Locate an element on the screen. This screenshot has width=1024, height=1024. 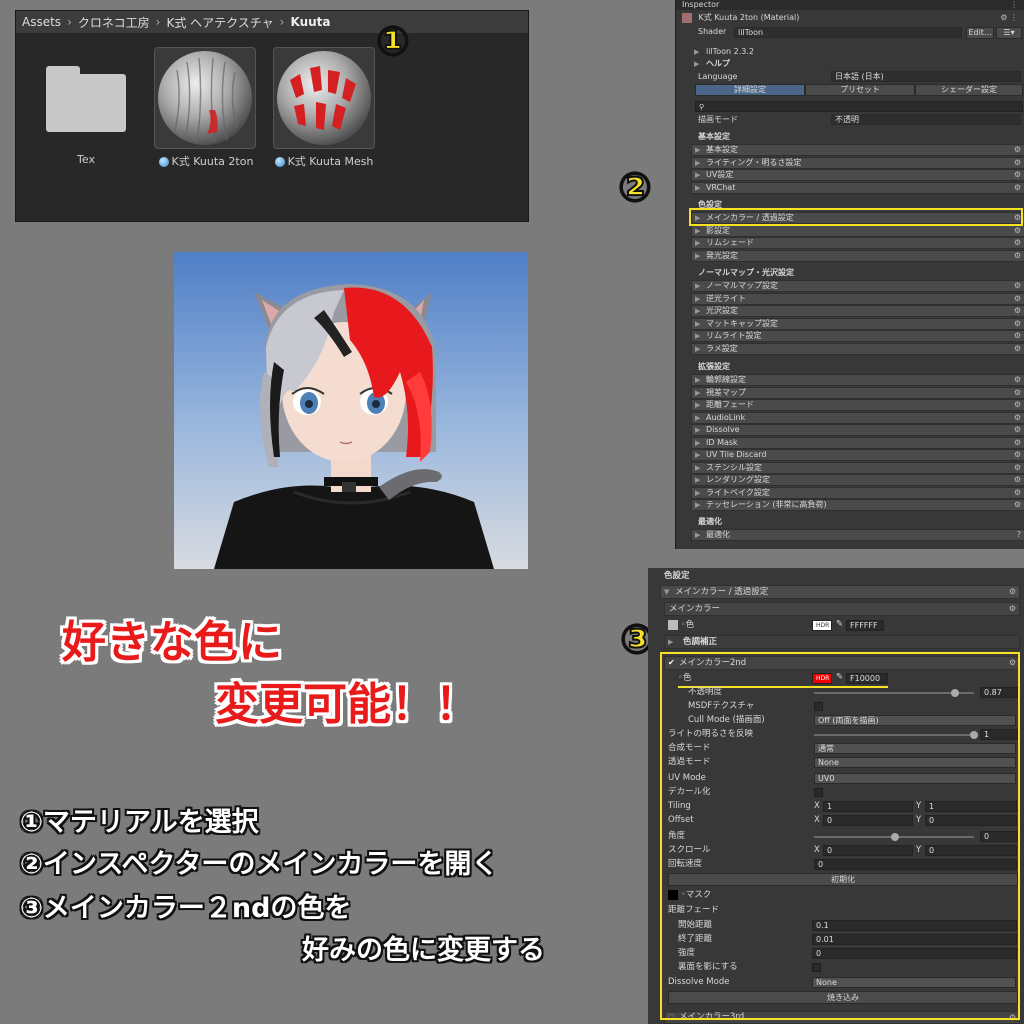
rotate-field: 0 is located at coordinates (915, 864).